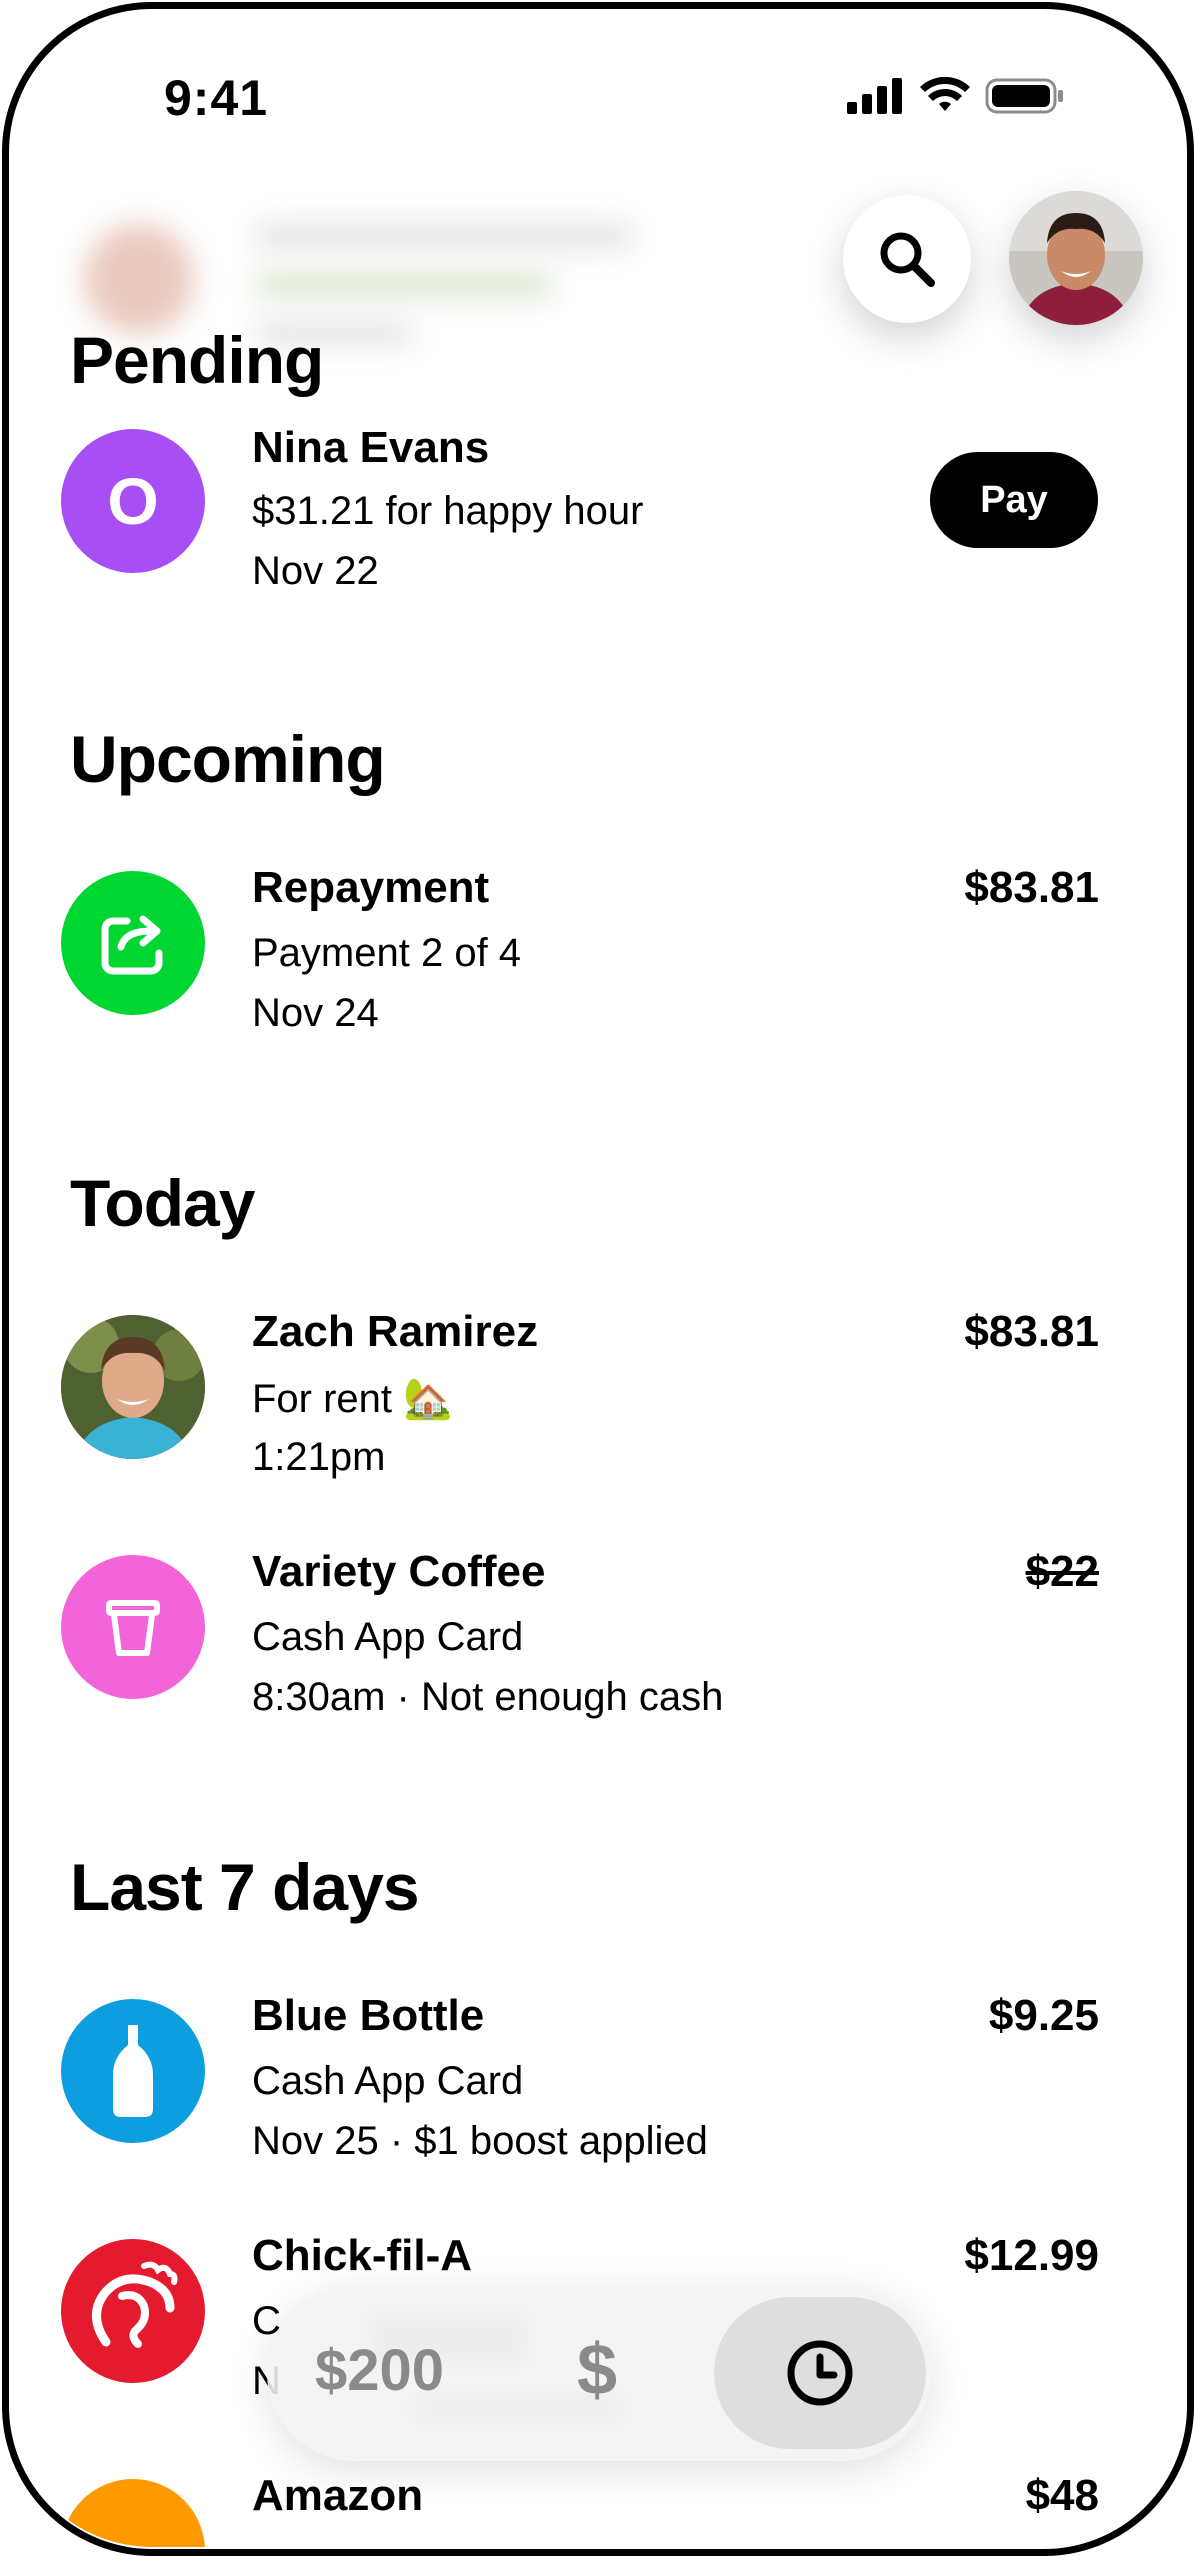 This screenshot has height=2556, width=1194. I want to click on chick-fil-a-logo, so click(135, 2304).